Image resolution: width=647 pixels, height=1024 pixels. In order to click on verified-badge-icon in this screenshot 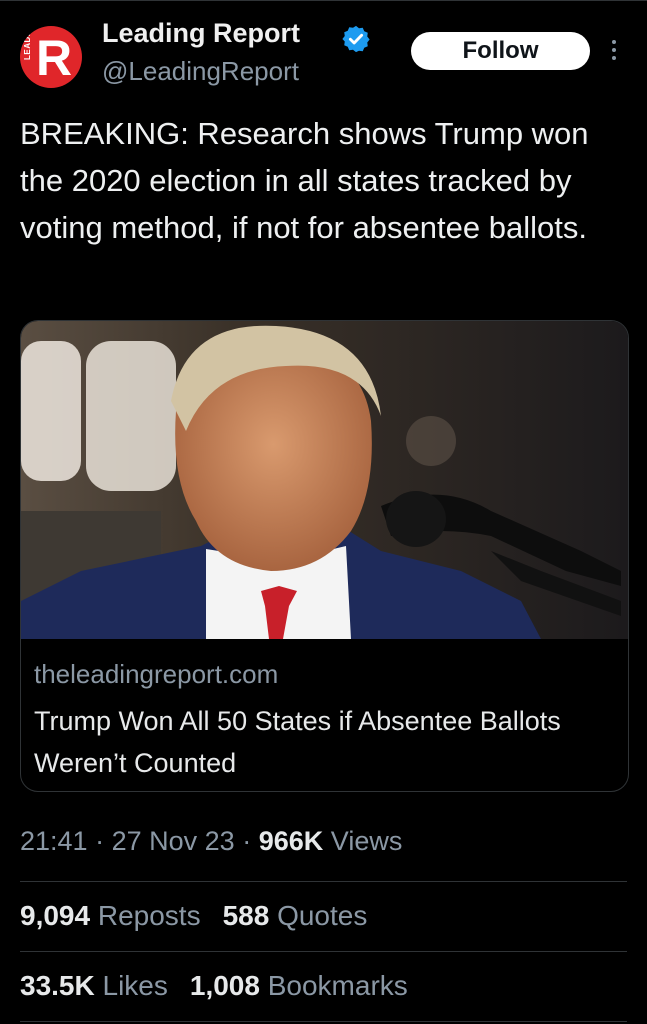, I will do `click(356, 39)`.